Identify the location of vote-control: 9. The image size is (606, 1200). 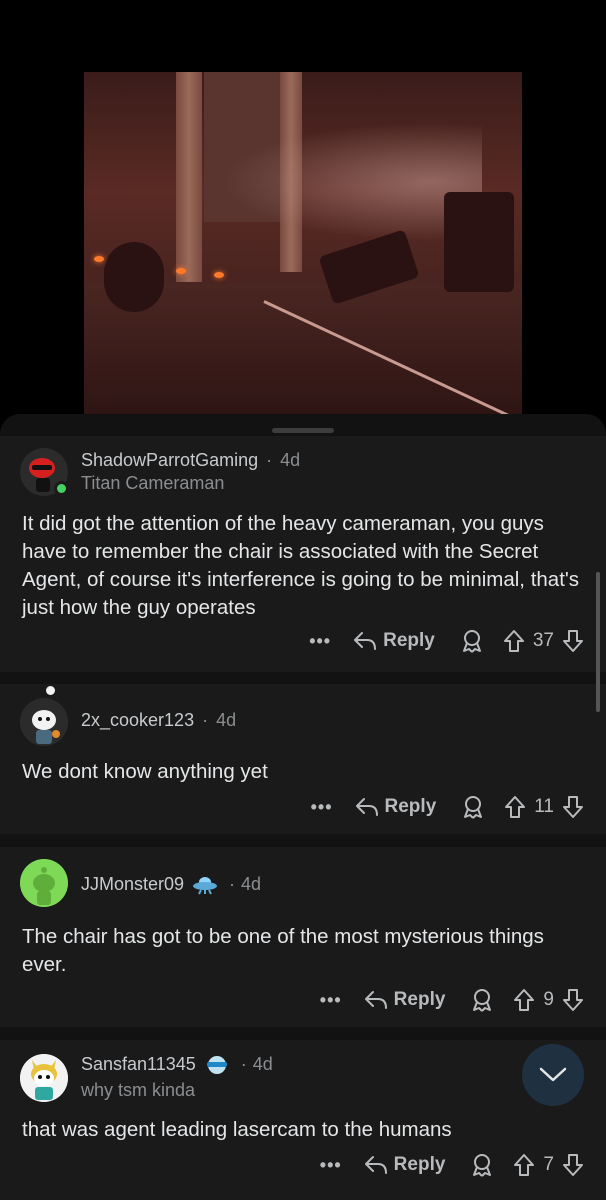
(548, 1000).